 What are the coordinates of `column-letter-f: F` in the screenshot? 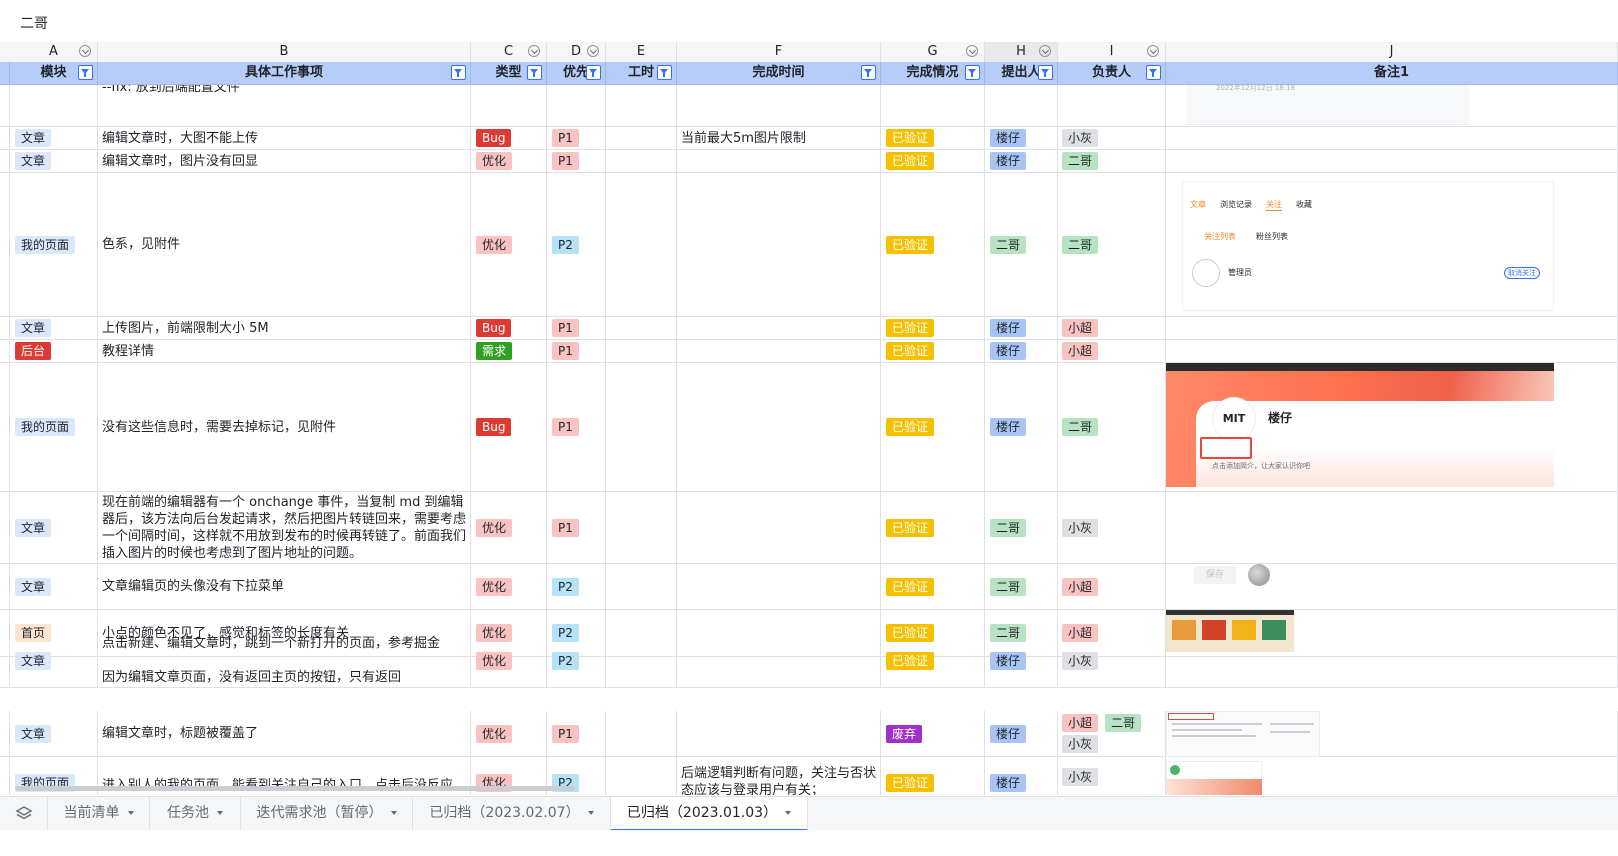 It's located at (779, 52).